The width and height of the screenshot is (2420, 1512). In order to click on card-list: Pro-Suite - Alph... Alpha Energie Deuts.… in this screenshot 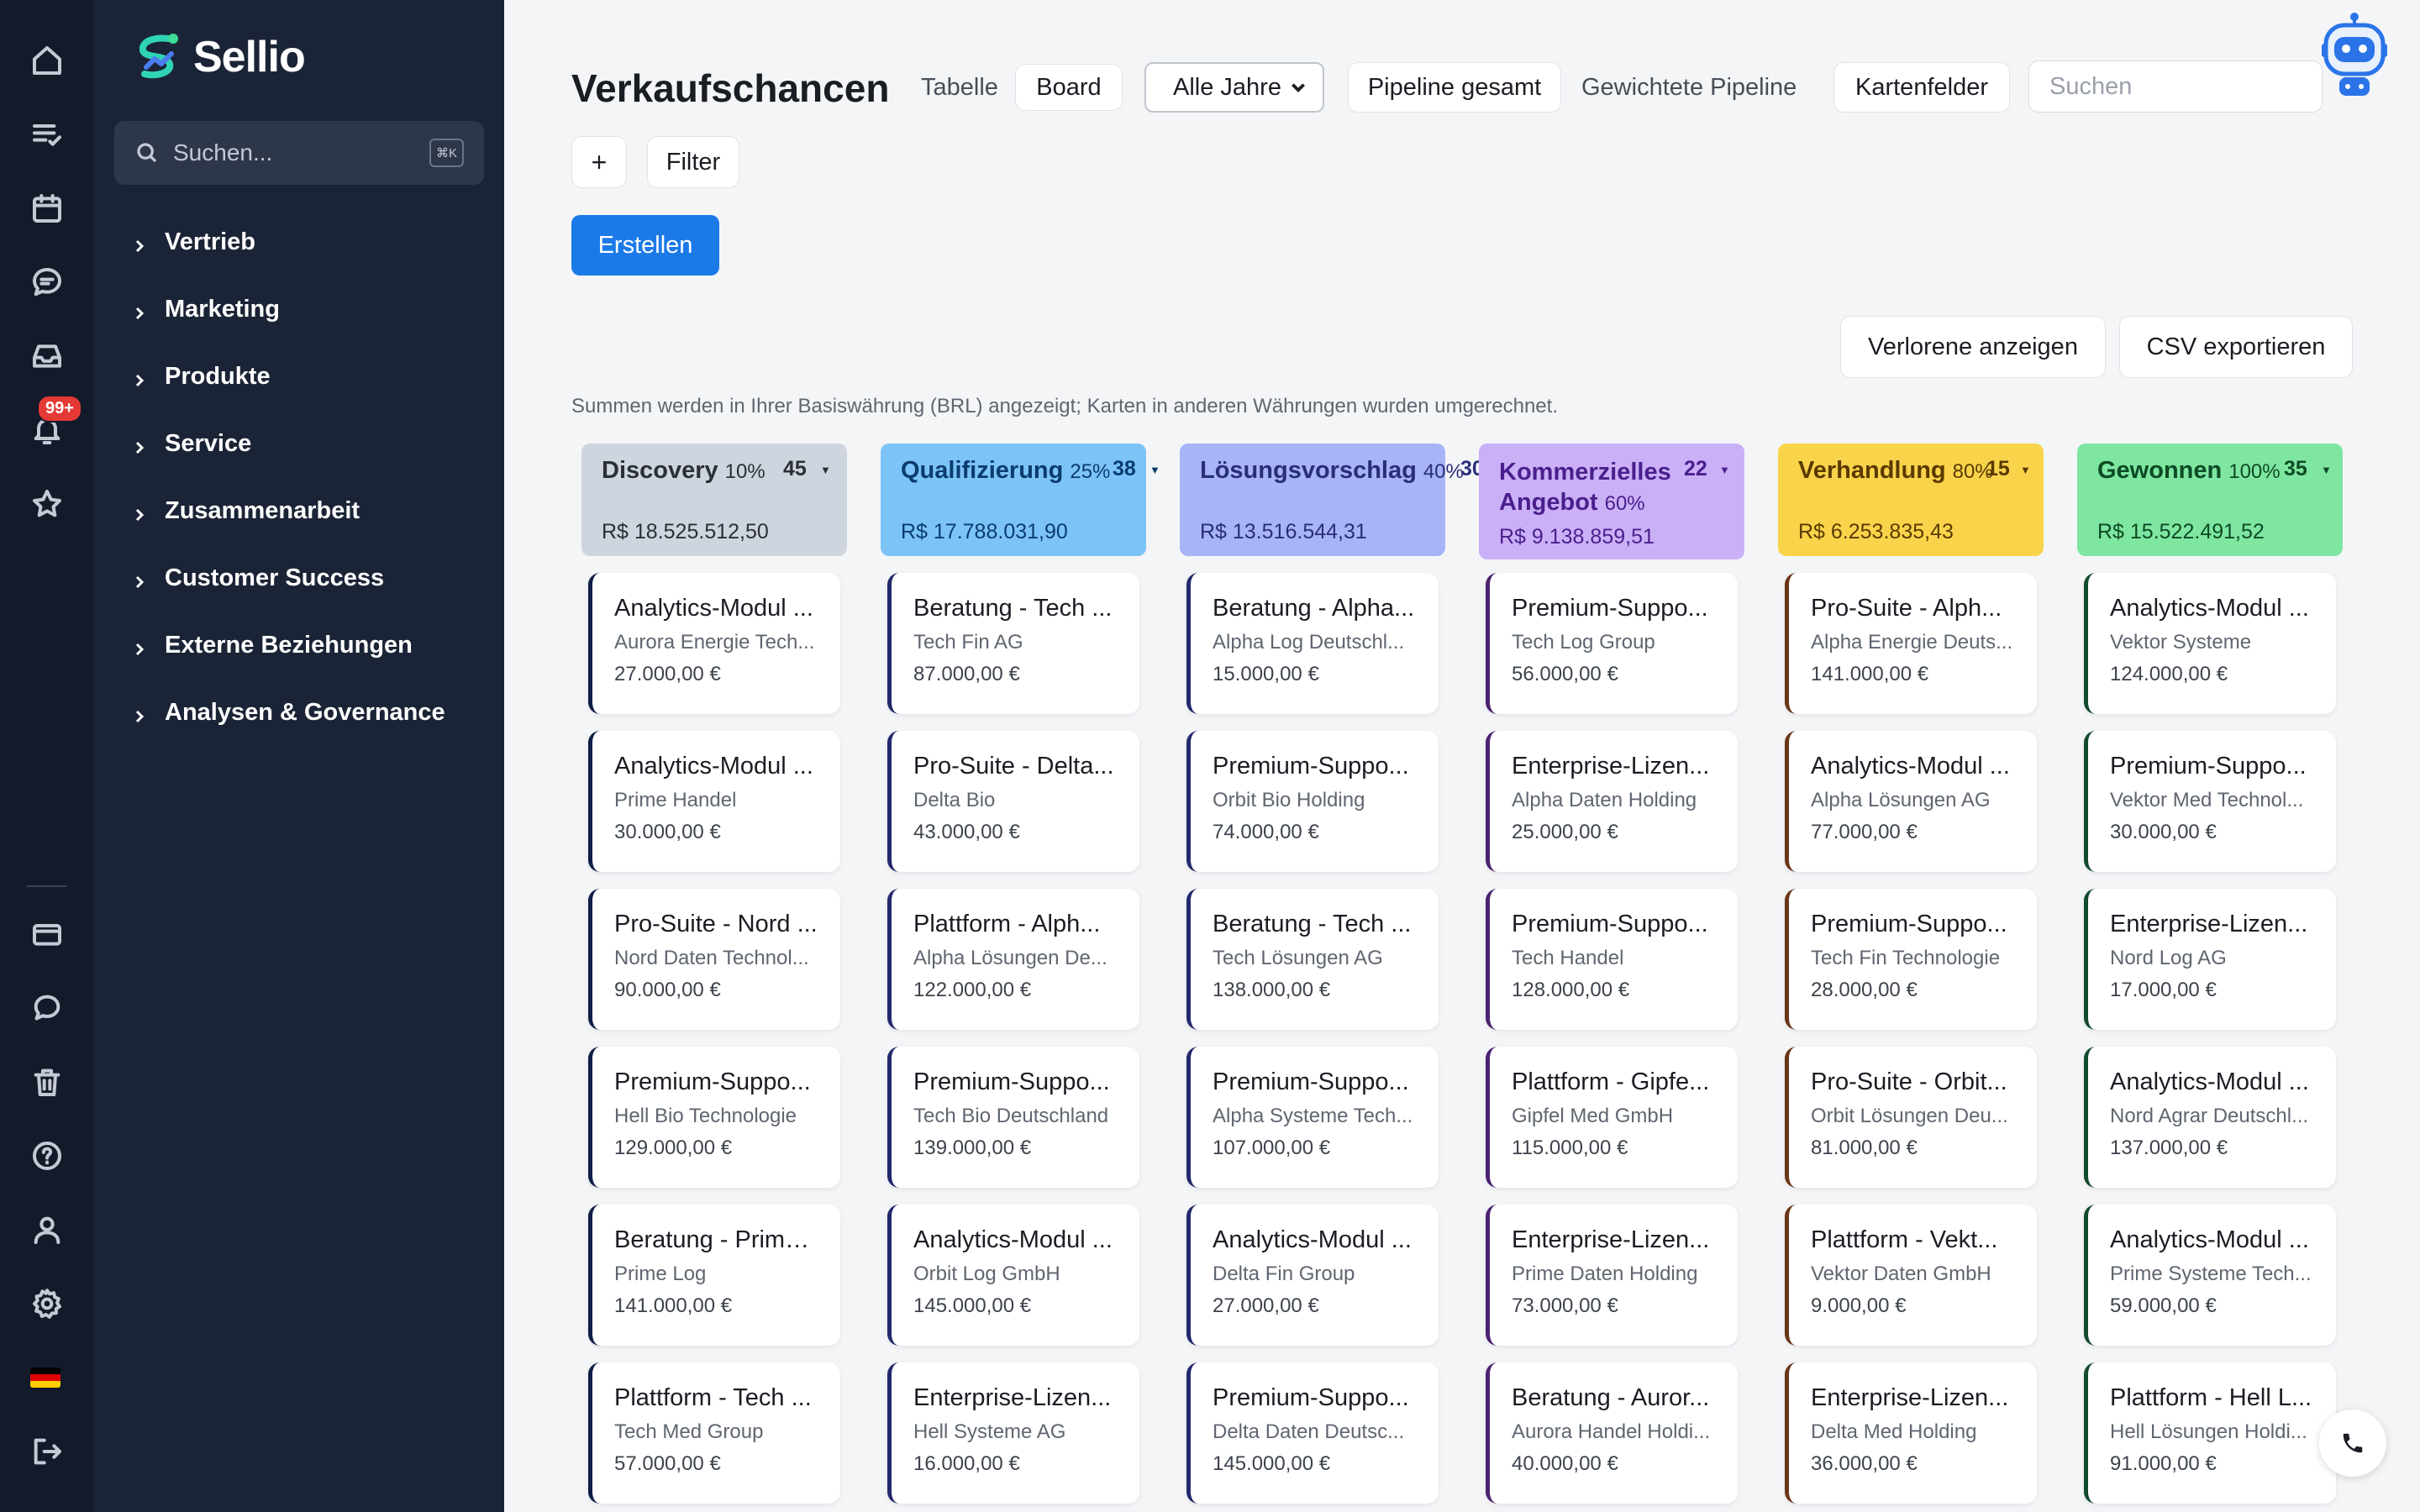, I will do `click(1915, 1038)`.